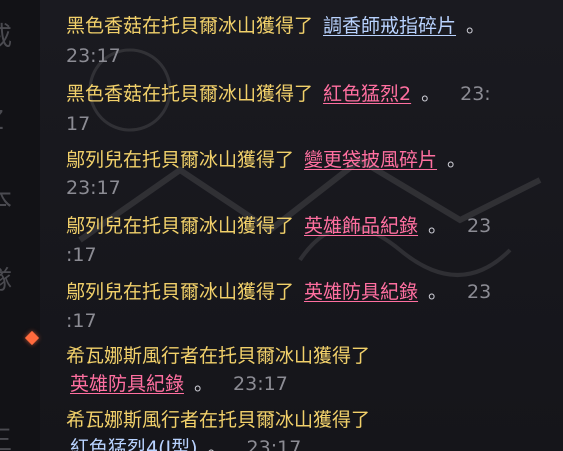  Describe the element at coordinates (389, 26) in the screenshot. I see `item-link: 調香師戒指碎片` at that location.